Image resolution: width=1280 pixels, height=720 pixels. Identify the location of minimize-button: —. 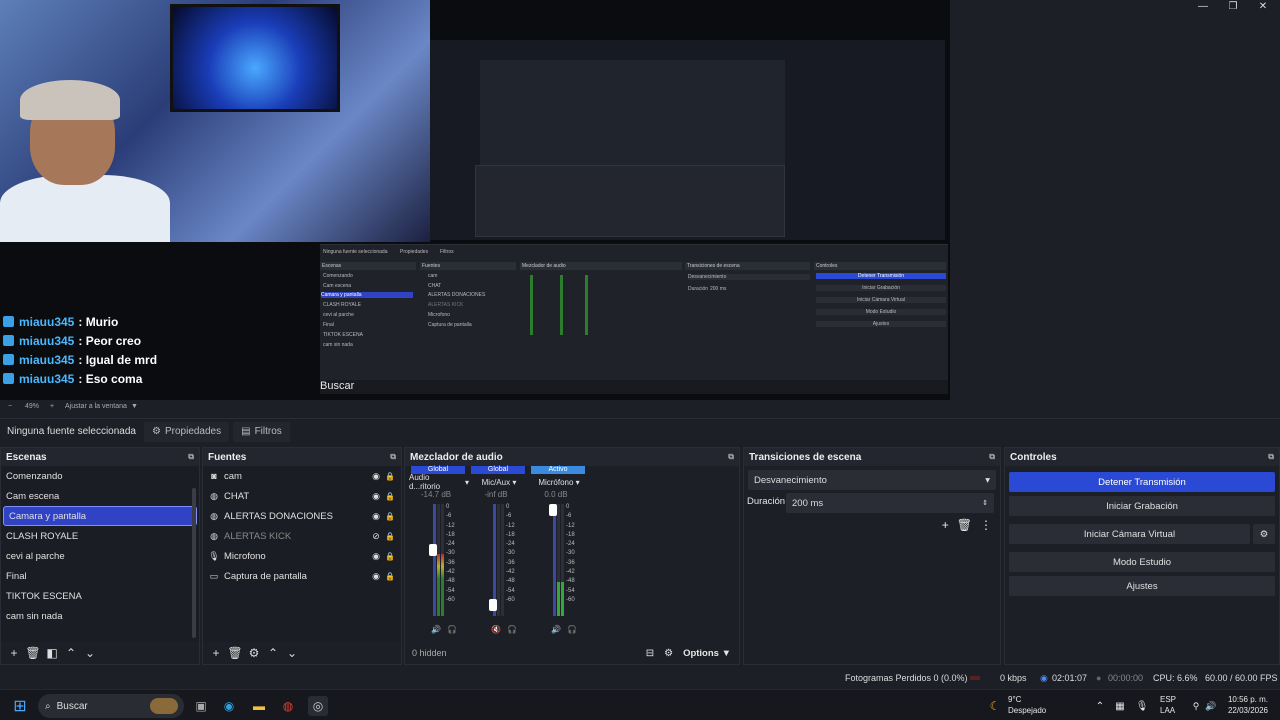
(1203, 7).